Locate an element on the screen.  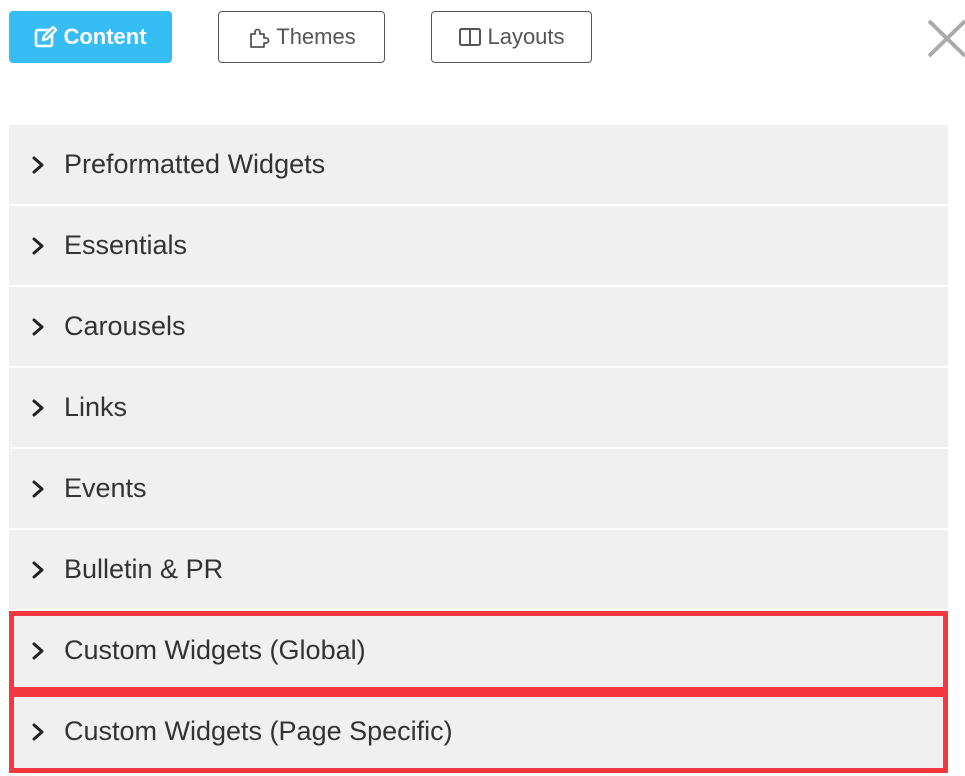
columns-icon is located at coordinates (470, 37).